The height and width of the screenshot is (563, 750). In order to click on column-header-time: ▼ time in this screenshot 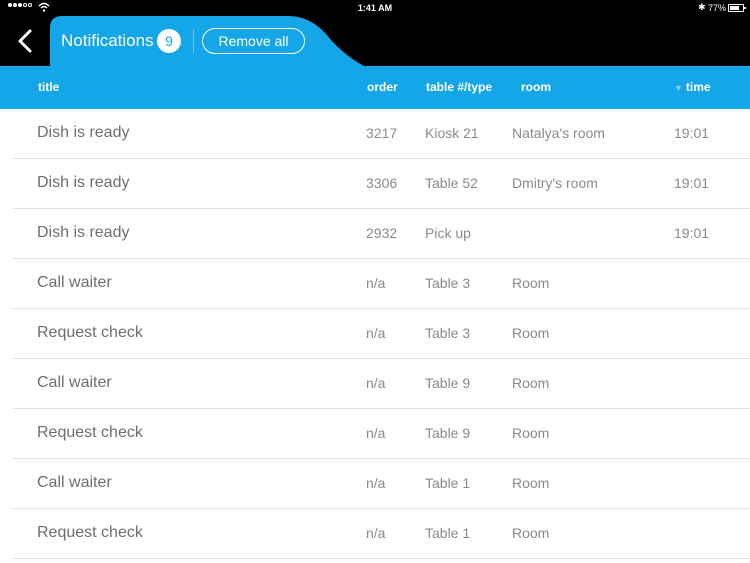, I will do `click(692, 87)`.